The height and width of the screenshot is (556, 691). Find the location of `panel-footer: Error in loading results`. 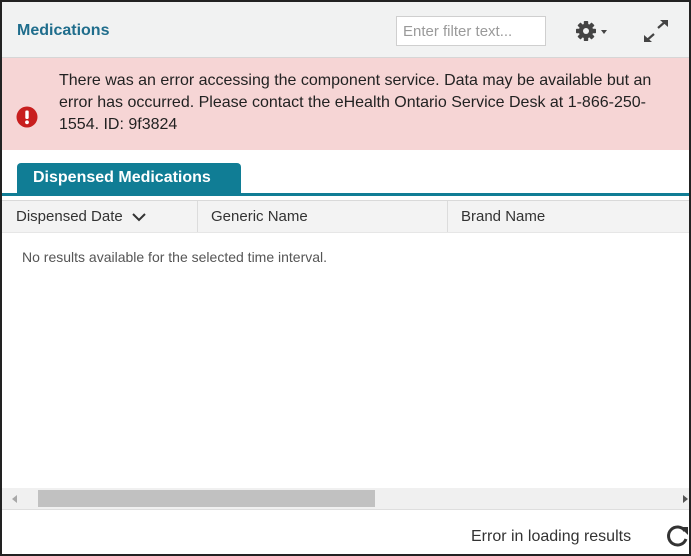

panel-footer: Error in loading results is located at coordinates (345, 531).